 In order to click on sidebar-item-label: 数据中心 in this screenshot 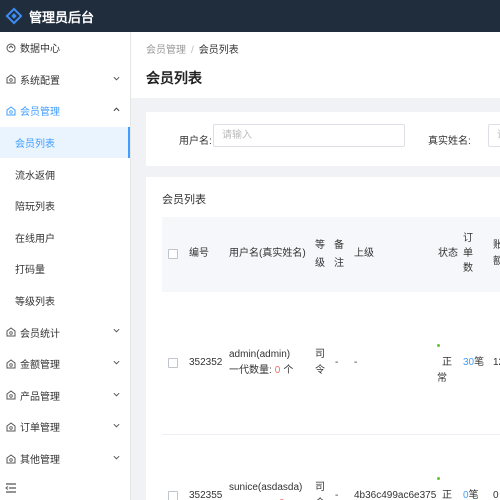, I will do `click(40, 50)`.